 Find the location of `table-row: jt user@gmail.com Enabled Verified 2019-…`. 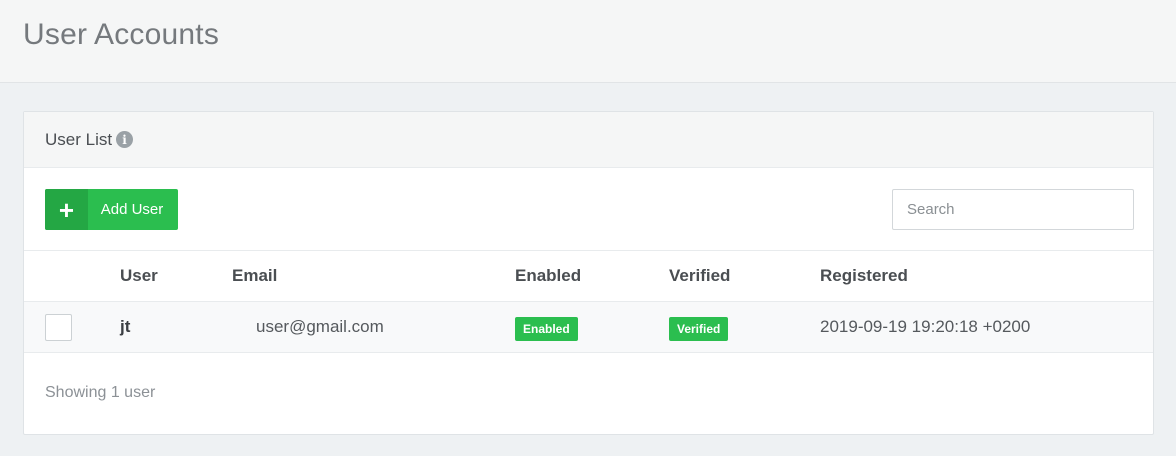

table-row: jt user@gmail.com Enabled Verified 2019-… is located at coordinates (588, 327).